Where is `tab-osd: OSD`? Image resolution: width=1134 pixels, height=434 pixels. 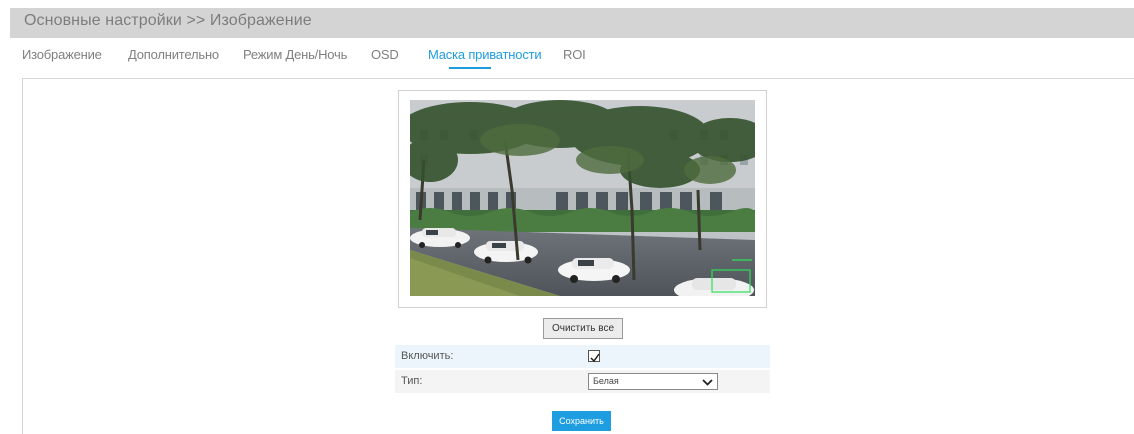
tab-osd: OSD is located at coordinates (385, 54).